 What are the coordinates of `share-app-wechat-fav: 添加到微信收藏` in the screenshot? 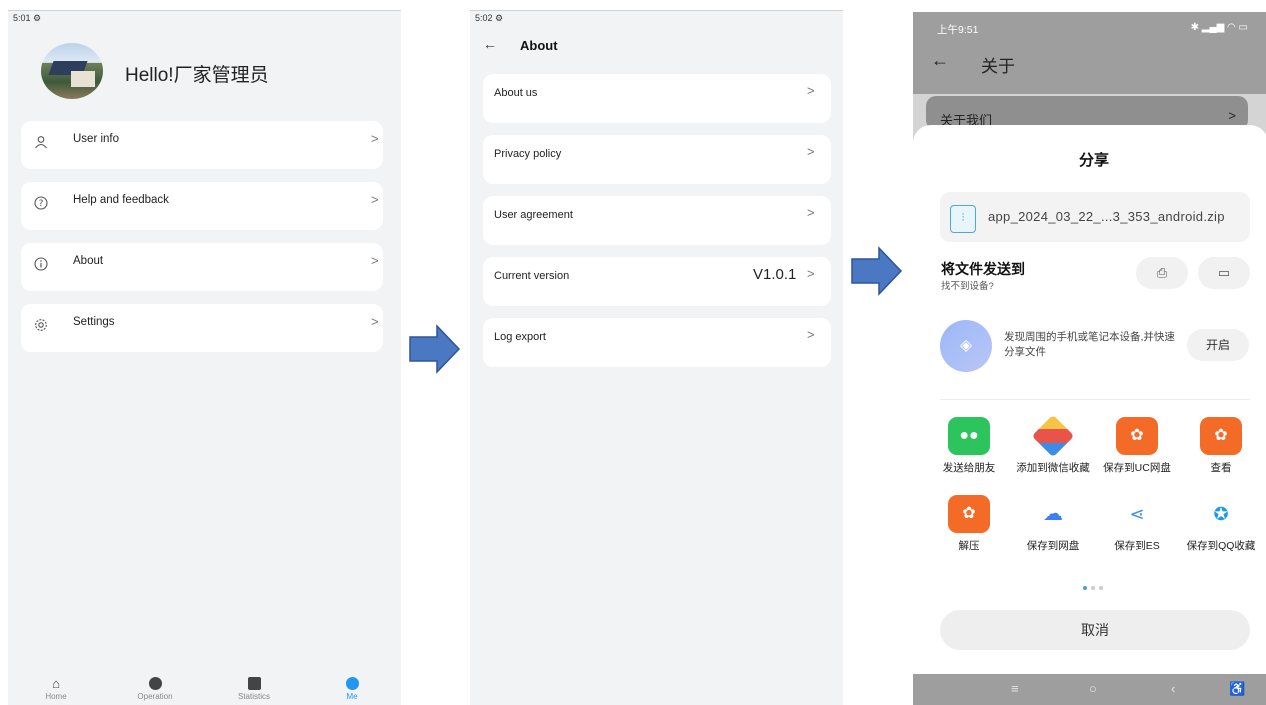 It's located at (1053, 444).